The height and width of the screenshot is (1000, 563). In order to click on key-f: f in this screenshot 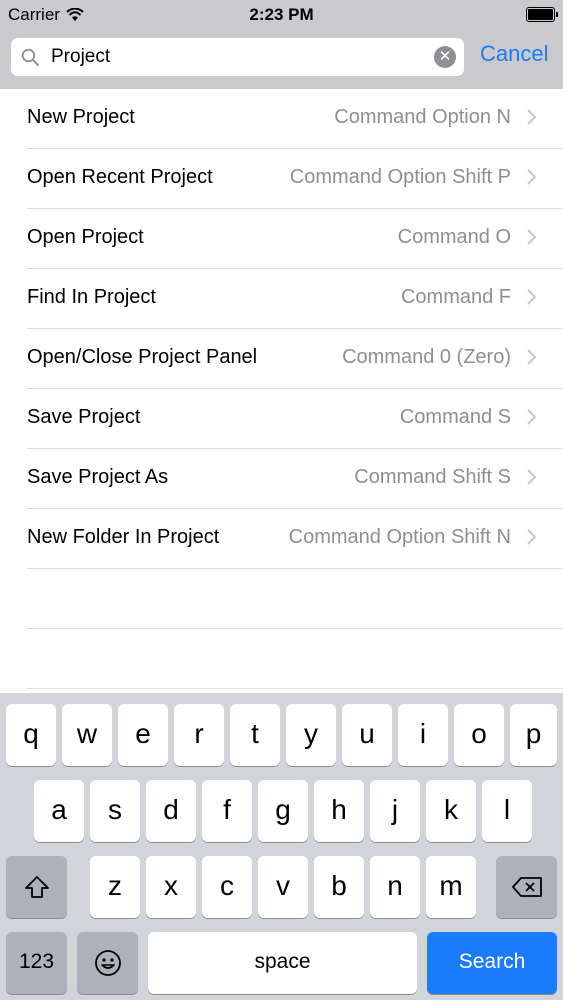, I will do `click(227, 811)`.